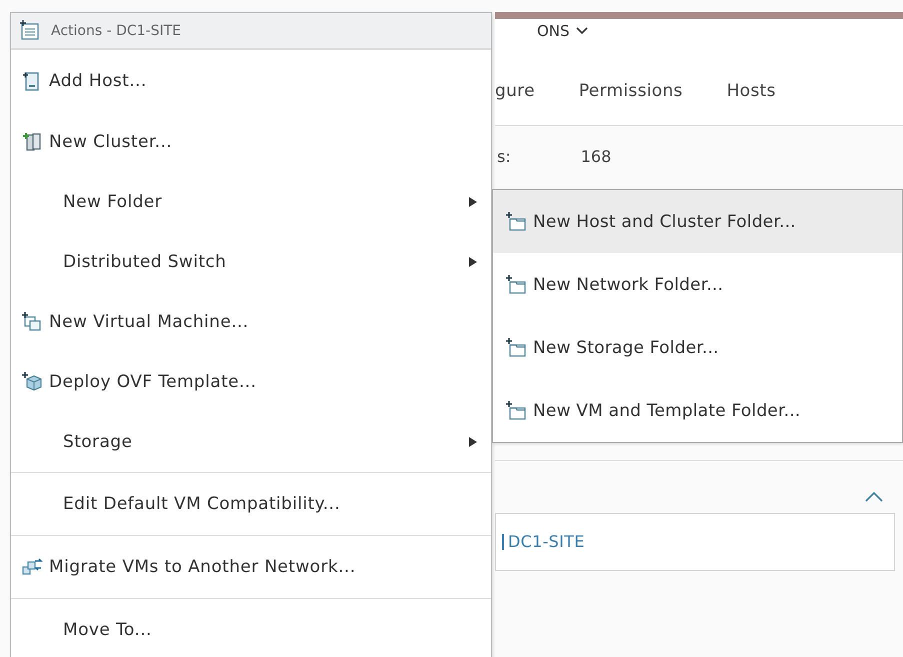  Describe the element at coordinates (630, 90) in the screenshot. I see `tab: Permissions` at that location.